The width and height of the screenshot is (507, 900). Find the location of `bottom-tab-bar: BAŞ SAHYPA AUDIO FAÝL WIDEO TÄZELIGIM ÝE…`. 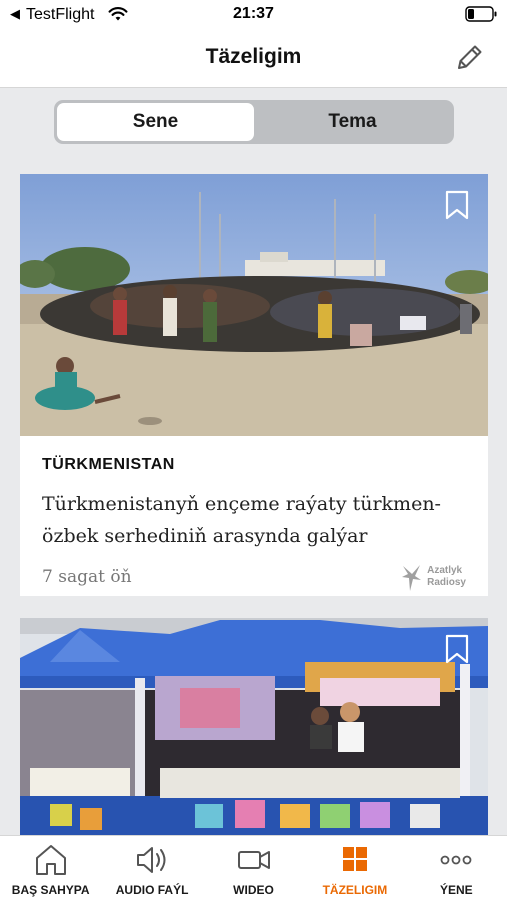

bottom-tab-bar: BAŞ SAHYPA AUDIO FAÝL WIDEO TÄZELIGIM ÝE… is located at coordinates (253, 867).